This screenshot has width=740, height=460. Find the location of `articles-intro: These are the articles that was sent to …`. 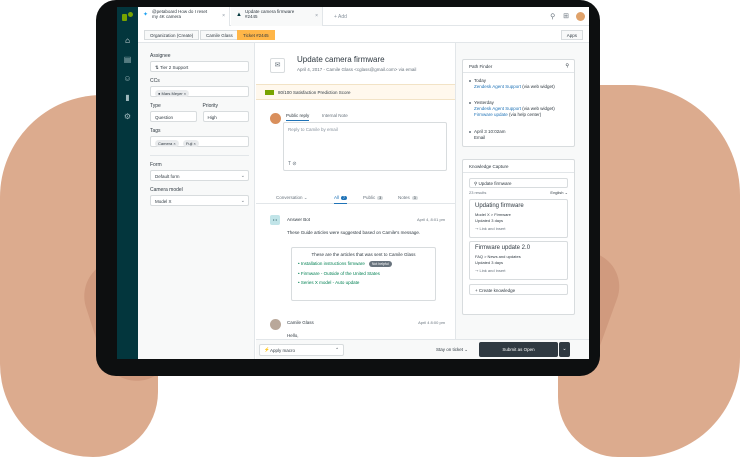

articles-intro: These are the articles that was sent to … is located at coordinates (363, 254).